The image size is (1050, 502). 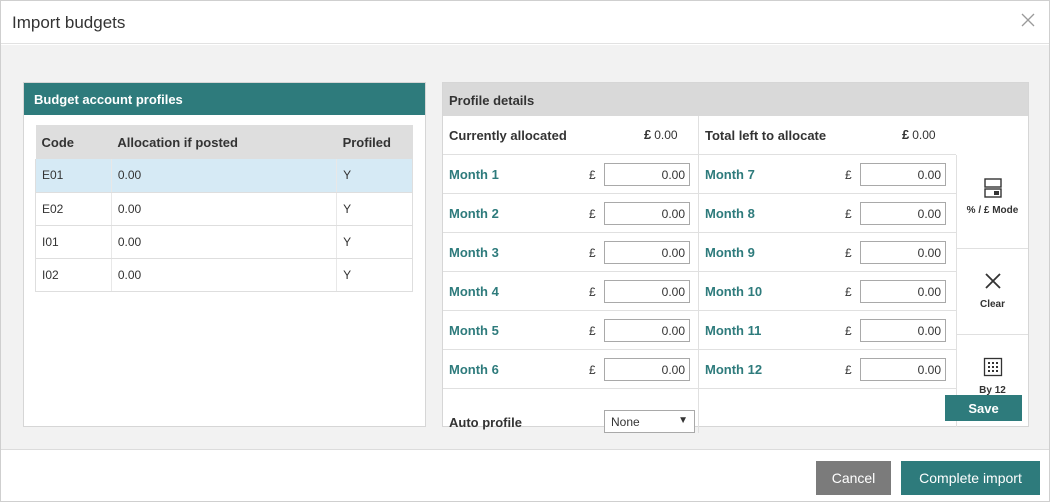 What do you see at coordinates (734, 369) in the screenshot?
I see `month-label: Month 12` at bounding box center [734, 369].